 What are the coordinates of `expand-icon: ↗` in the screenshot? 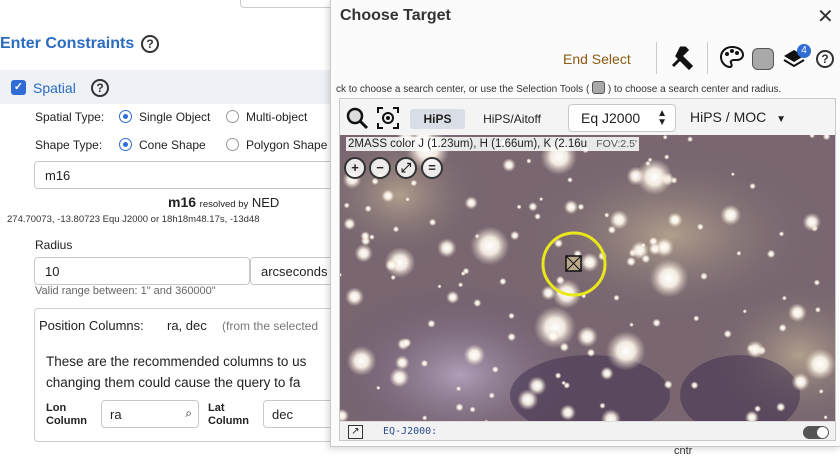 It's located at (355, 432).